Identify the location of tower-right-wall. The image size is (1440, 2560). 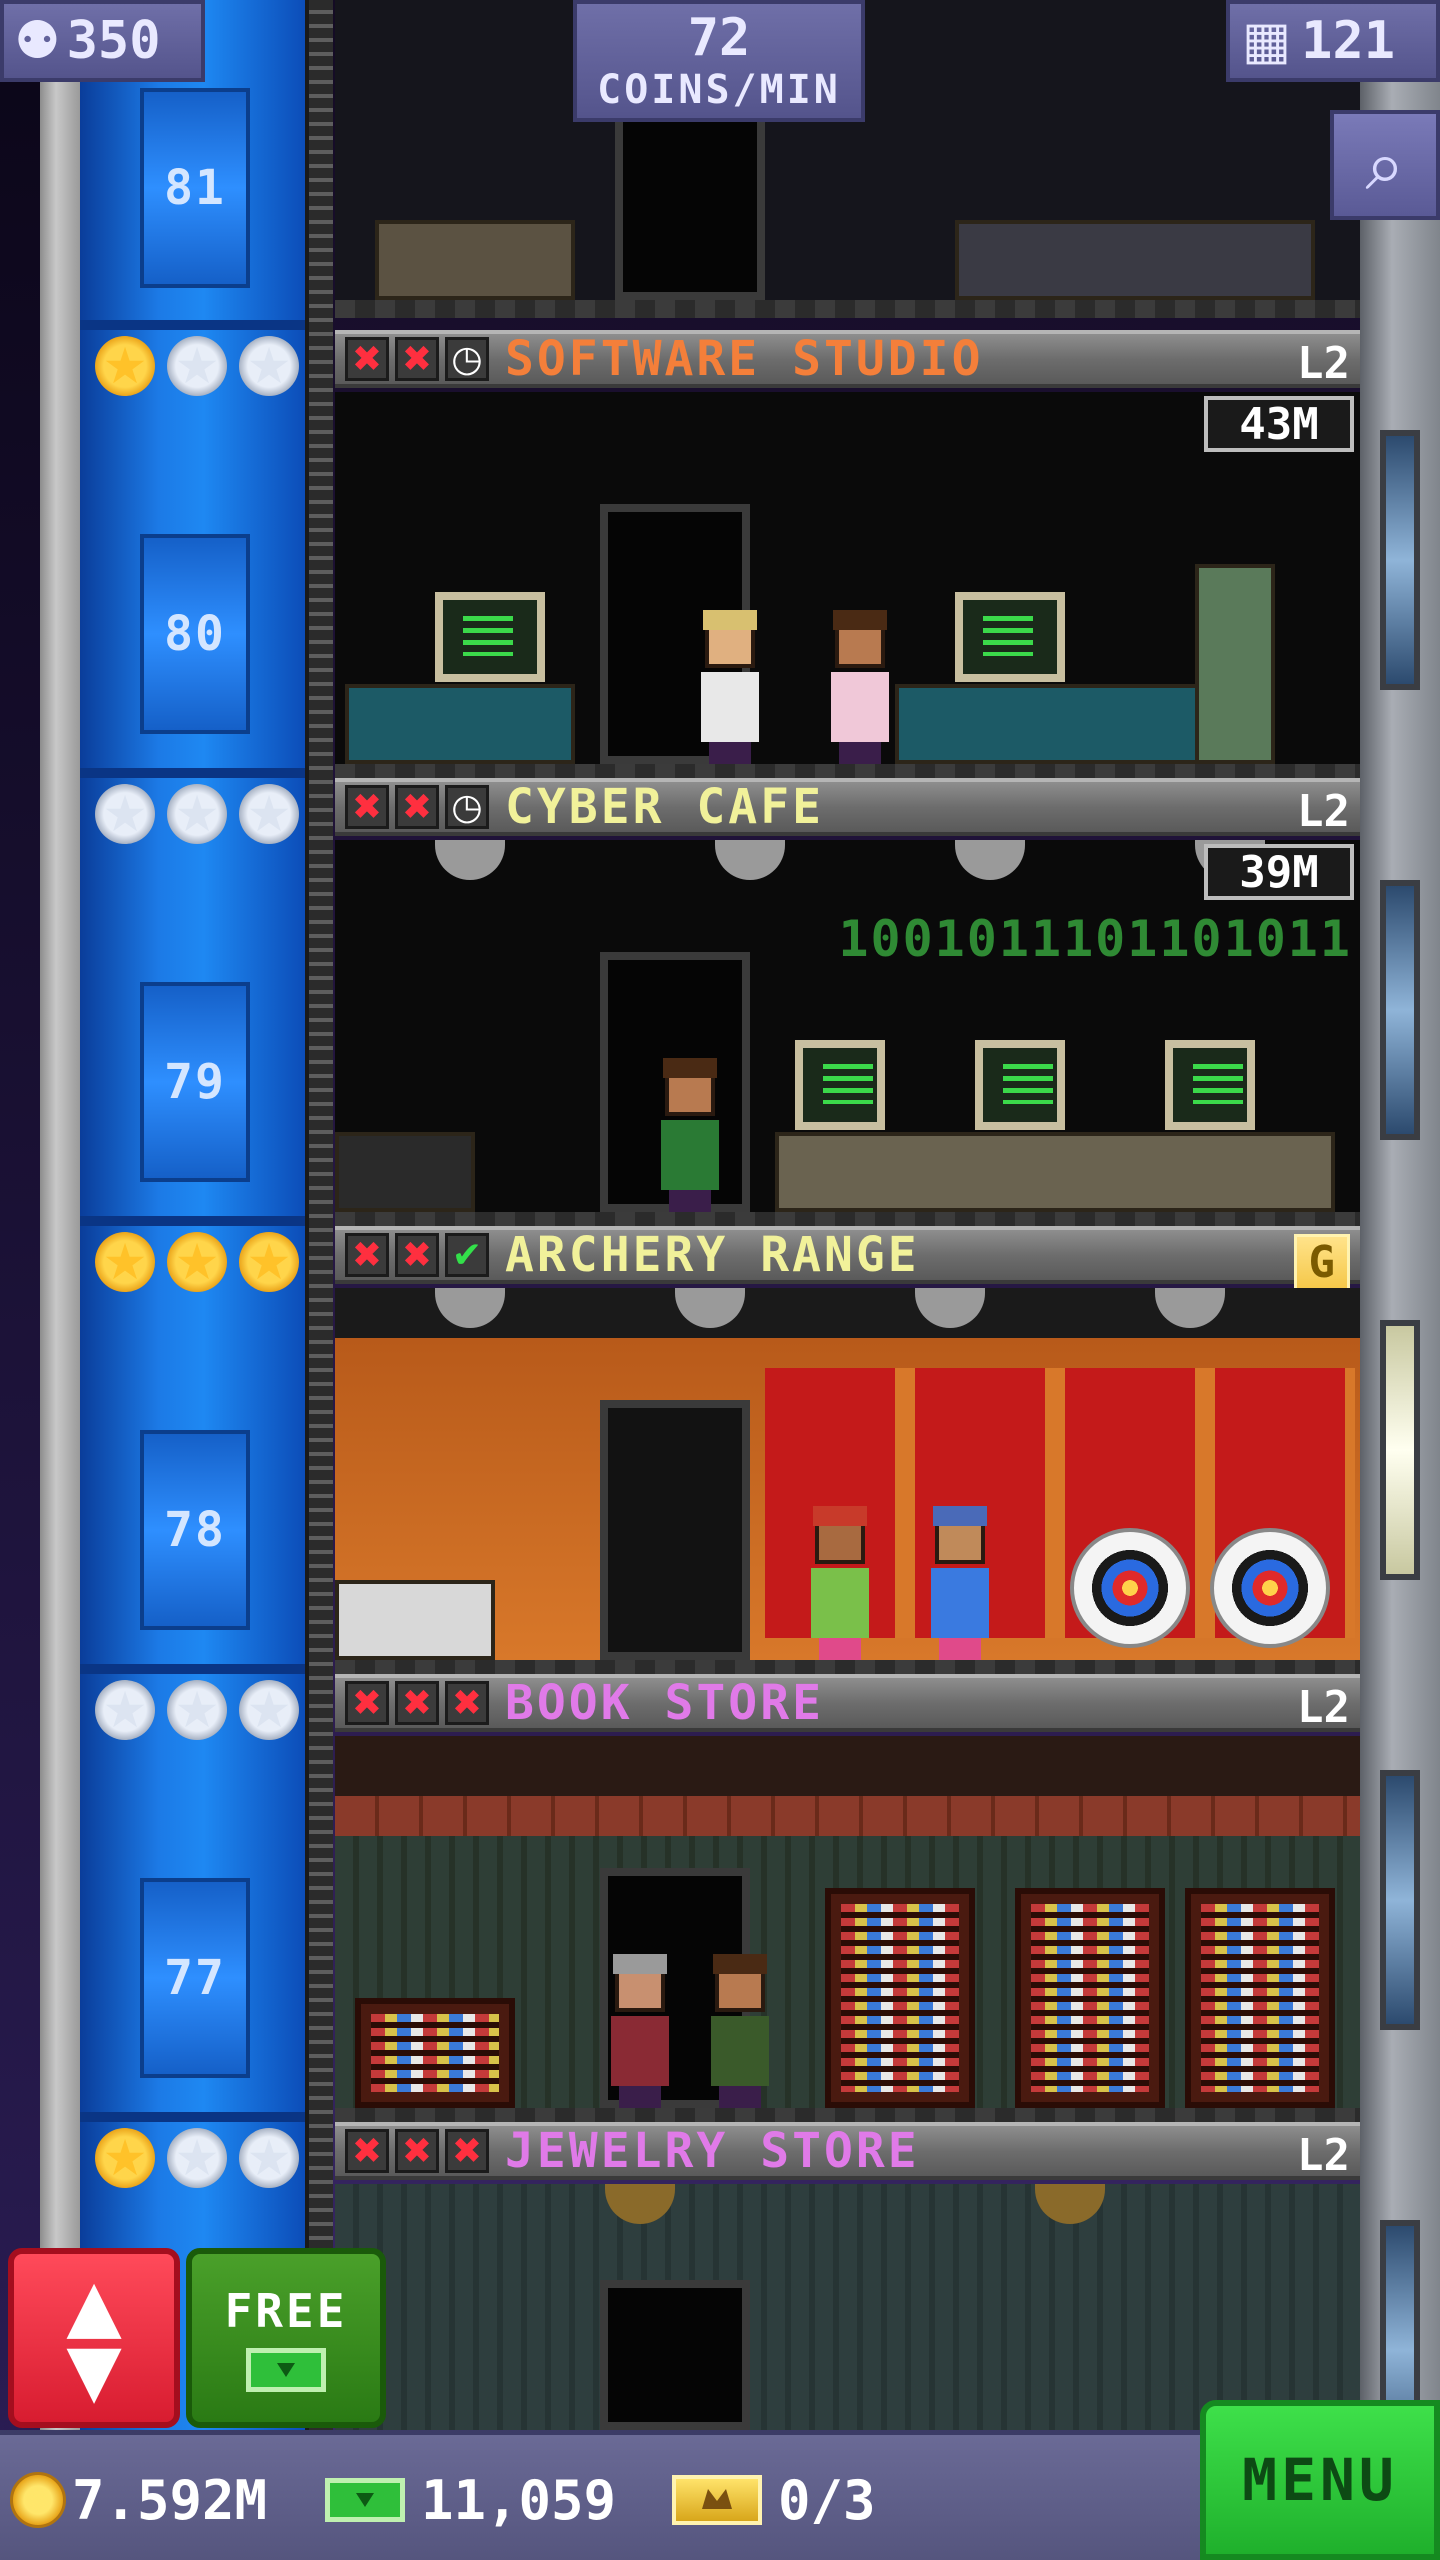
(1400, 1280).